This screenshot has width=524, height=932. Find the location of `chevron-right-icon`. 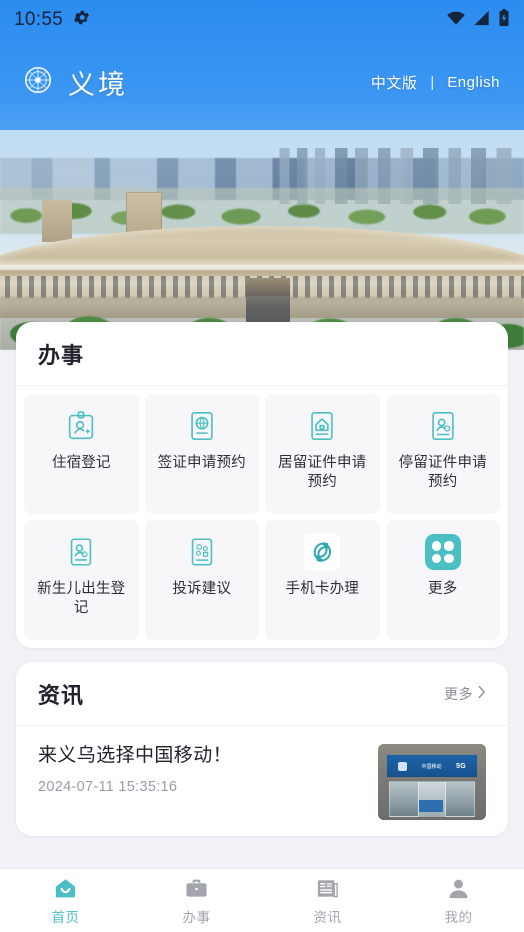

chevron-right-icon is located at coordinates (481, 693).